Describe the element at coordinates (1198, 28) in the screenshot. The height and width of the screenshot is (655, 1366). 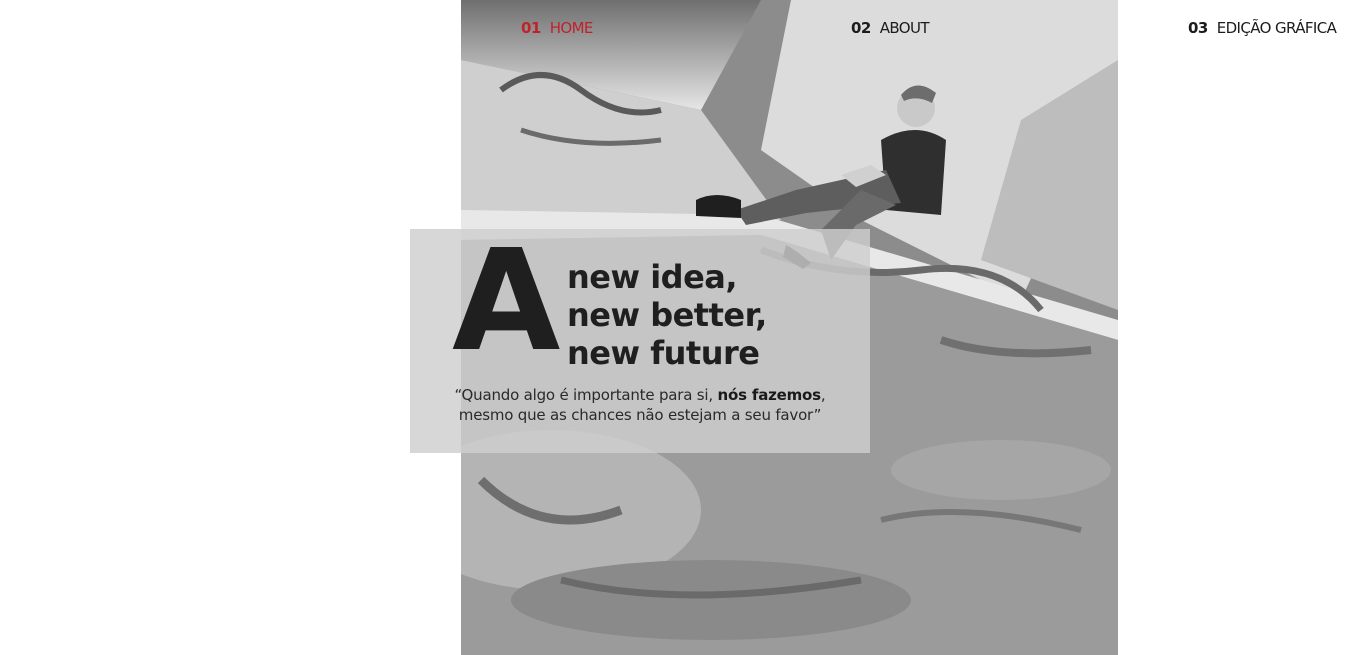
I see `nav-edicao-number: 03` at that location.